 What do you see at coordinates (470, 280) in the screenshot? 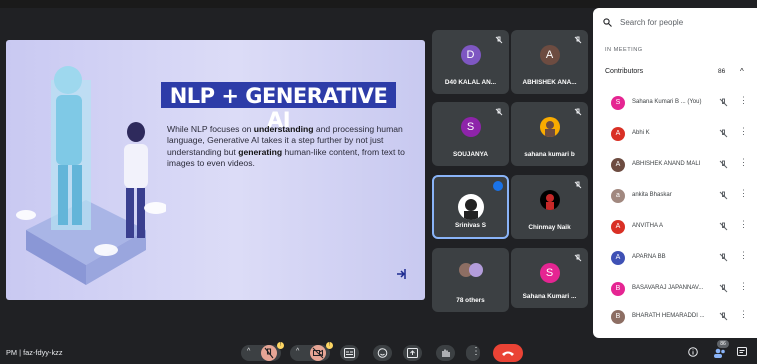
I see `others-tile: 78 others` at bounding box center [470, 280].